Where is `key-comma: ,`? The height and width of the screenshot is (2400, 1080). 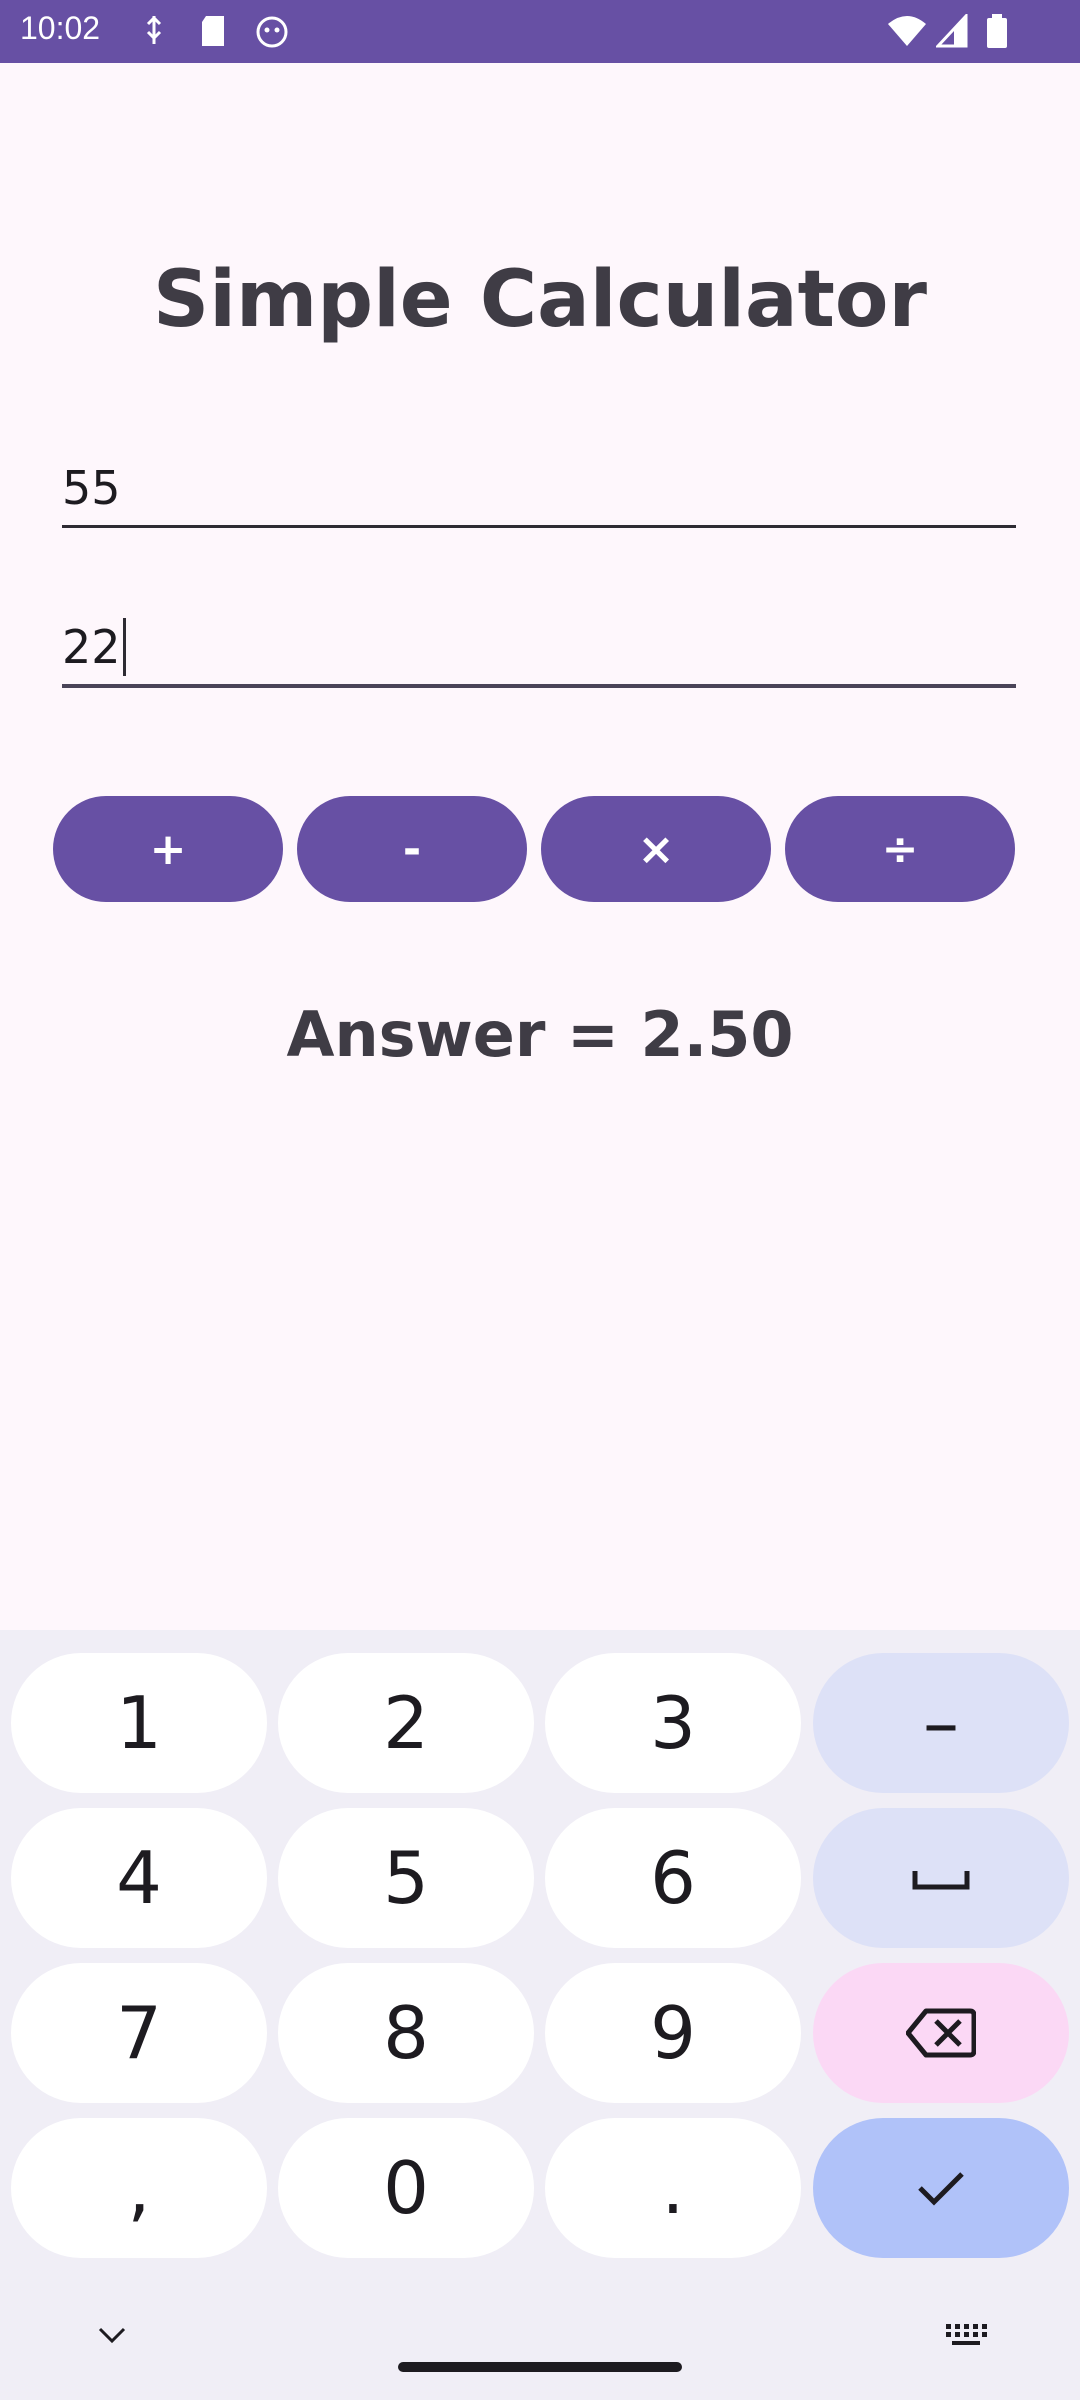 key-comma: , is located at coordinates (139, 2188).